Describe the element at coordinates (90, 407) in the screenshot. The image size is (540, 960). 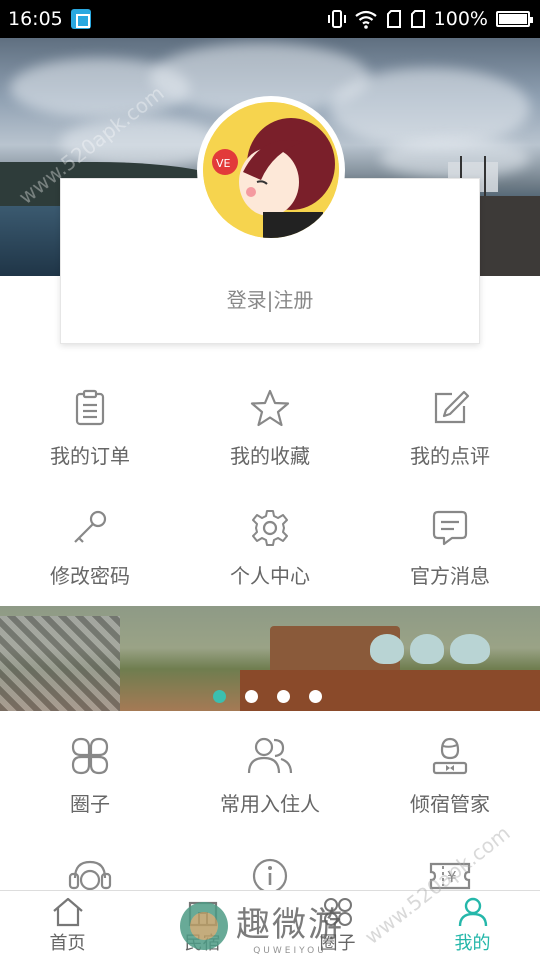
I see `clipboard-icon` at that location.